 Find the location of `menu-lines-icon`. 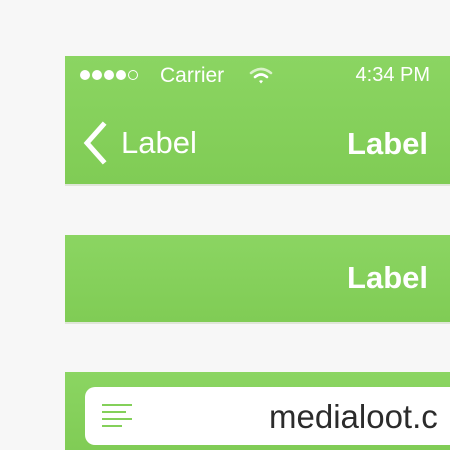

menu-lines-icon is located at coordinates (117, 416).